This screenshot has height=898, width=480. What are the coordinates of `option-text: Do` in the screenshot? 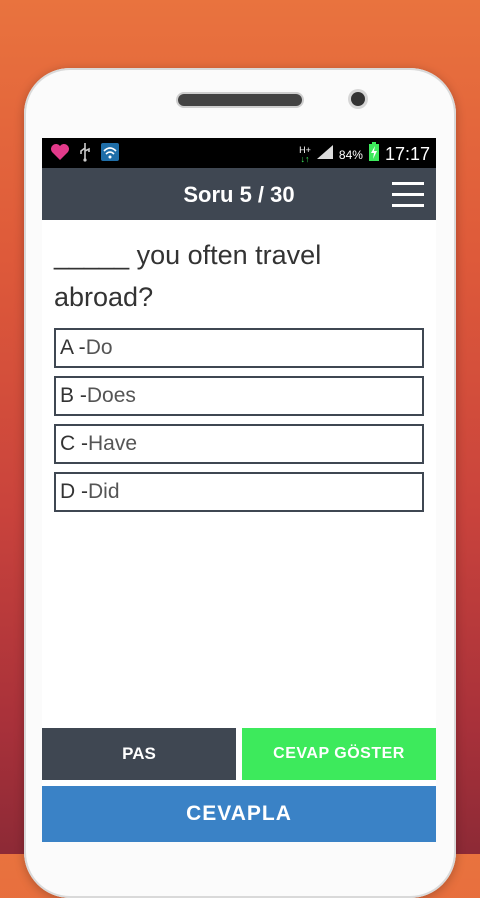 It's located at (99, 347).